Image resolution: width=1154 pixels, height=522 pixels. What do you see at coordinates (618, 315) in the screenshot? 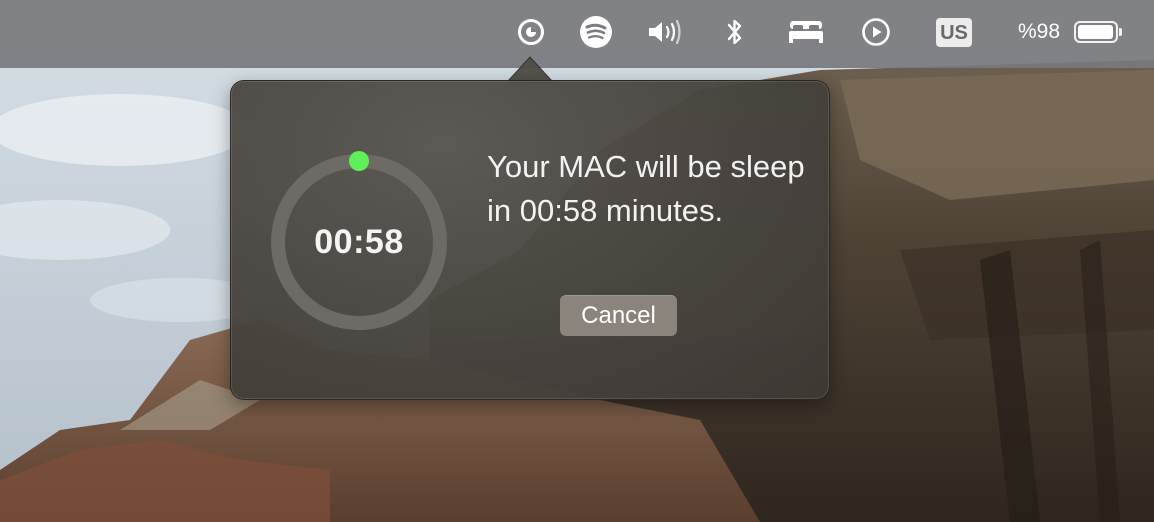
I see `cancel-button: Cancel` at bounding box center [618, 315].